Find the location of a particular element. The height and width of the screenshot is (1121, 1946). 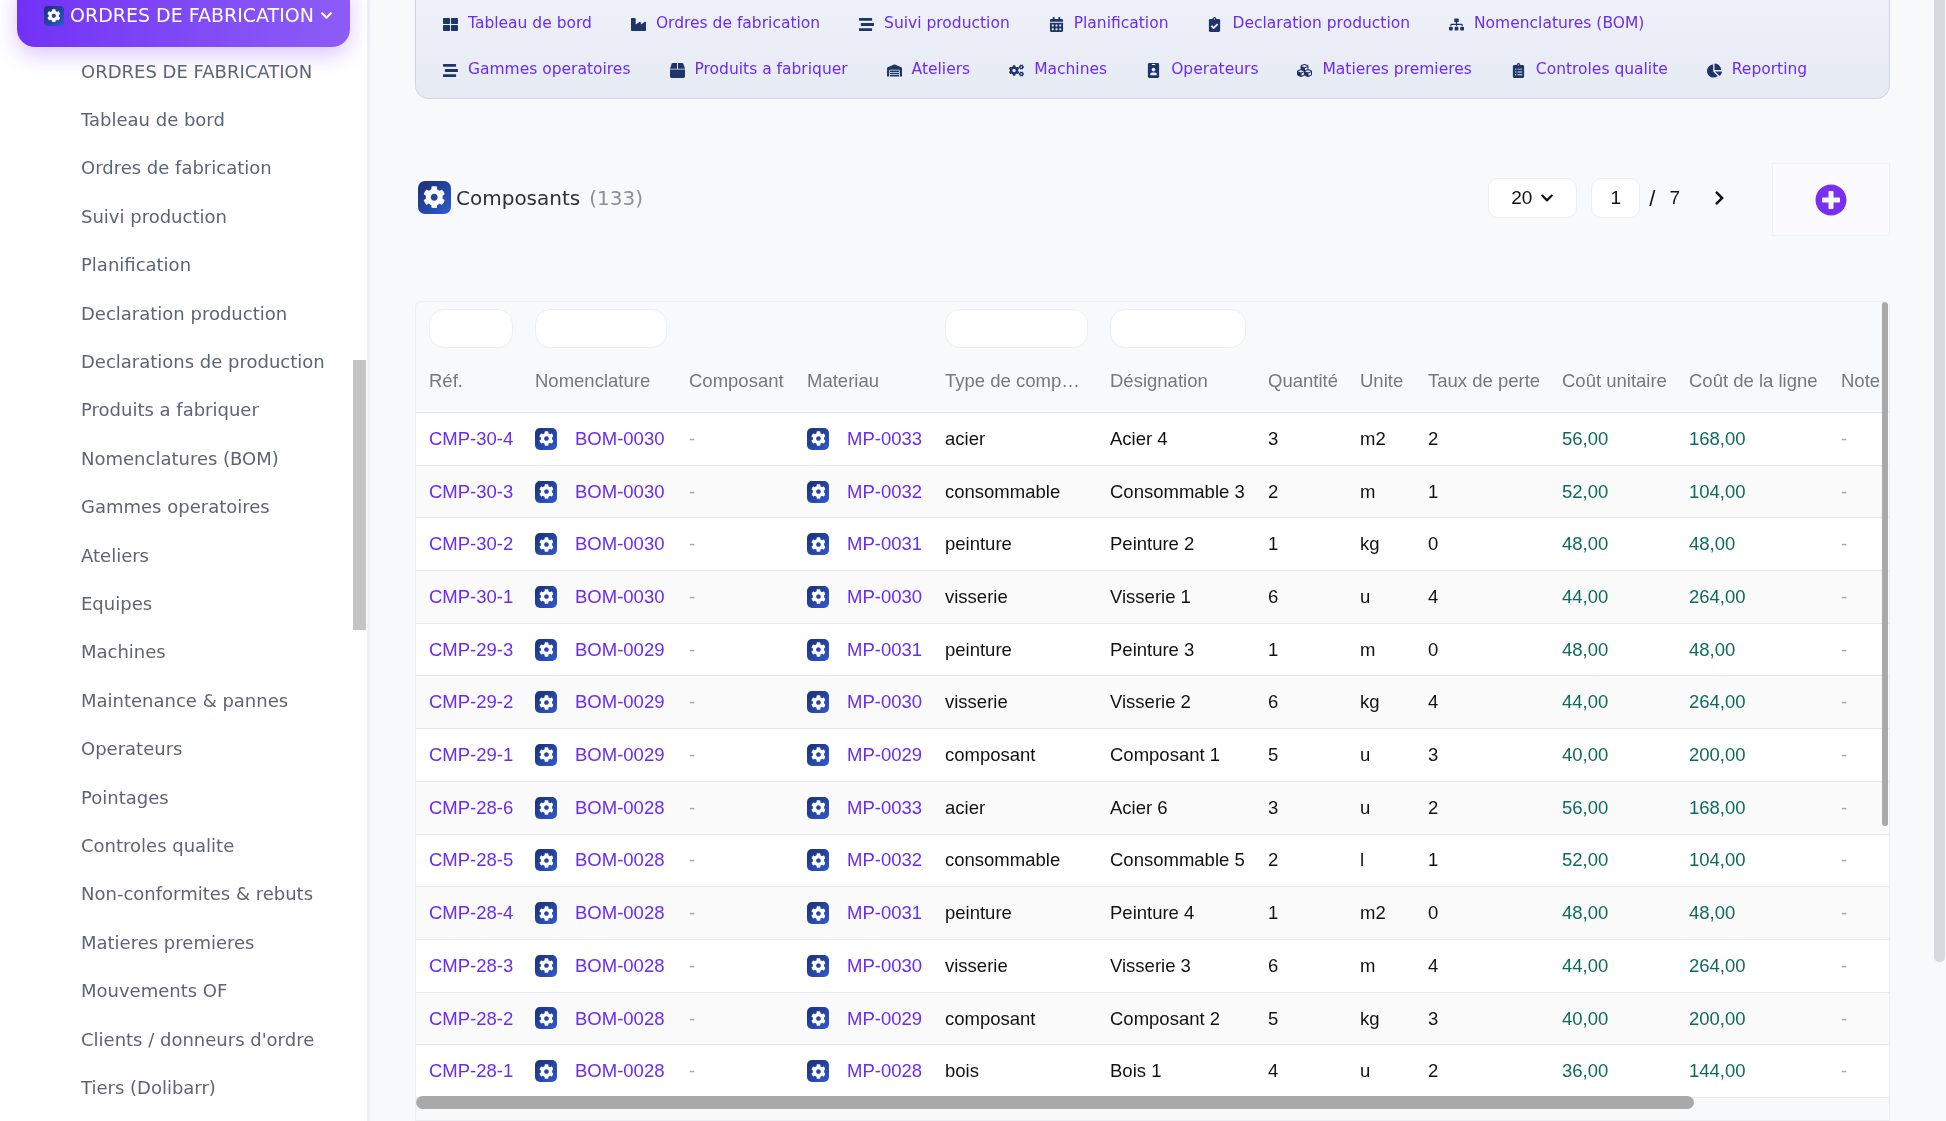

clipboard-list-icon is located at coordinates (1518, 70).